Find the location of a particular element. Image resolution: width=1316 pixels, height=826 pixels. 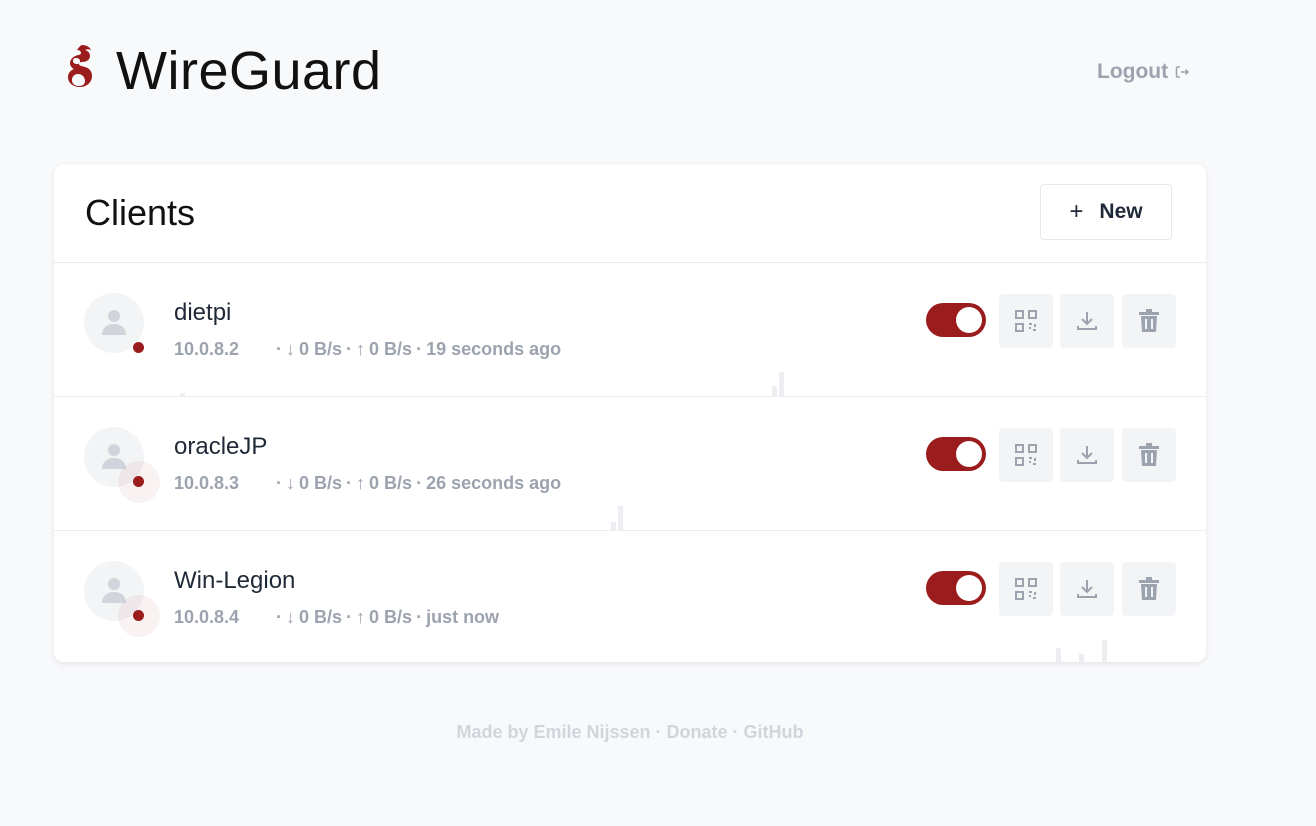

new-client-button: + New is located at coordinates (1106, 212).